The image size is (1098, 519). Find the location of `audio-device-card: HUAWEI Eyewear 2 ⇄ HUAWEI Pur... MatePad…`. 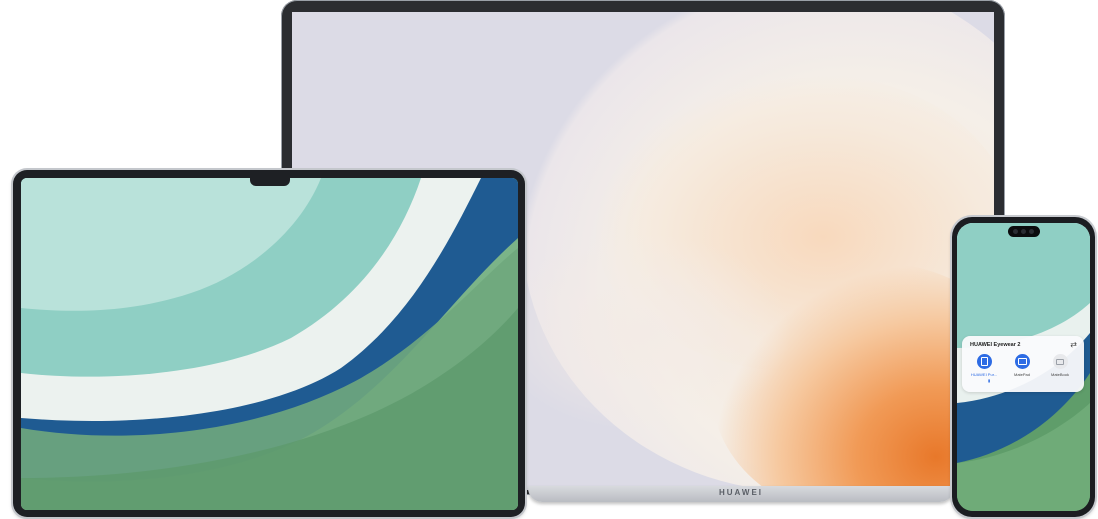

audio-device-card: HUAWEI Eyewear 2 ⇄ HUAWEI Pur... MatePad… is located at coordinates (1023, 364).